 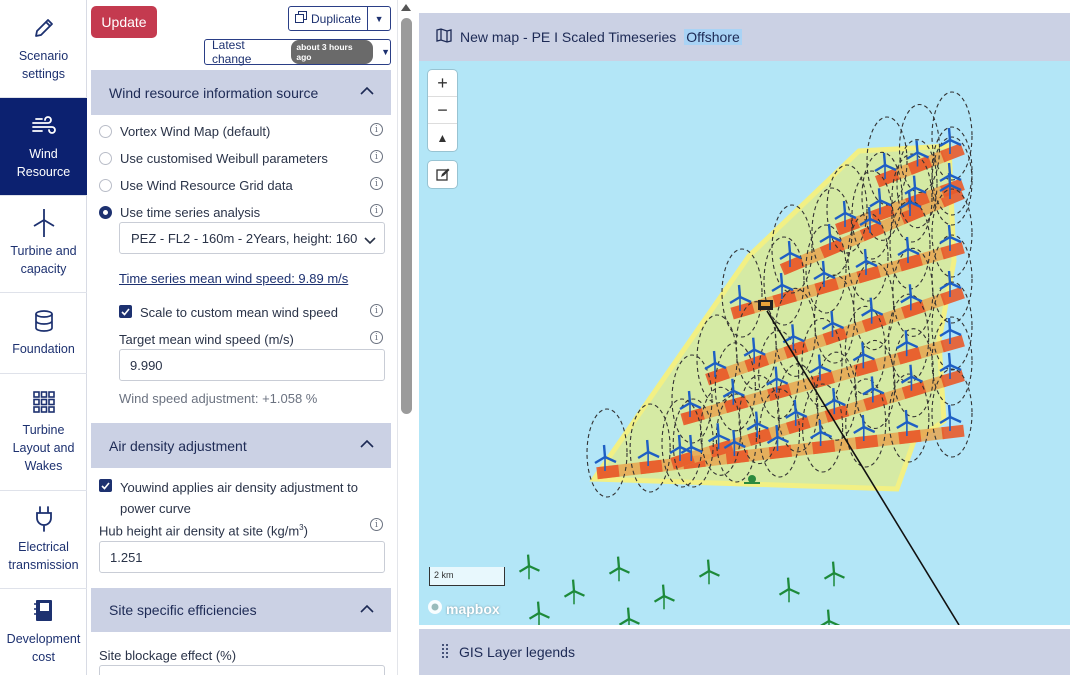 What do you see at coordinates (43, 546) in the screenshot?
I see `nav-label: Electrical` at bounding box center [43, 546].